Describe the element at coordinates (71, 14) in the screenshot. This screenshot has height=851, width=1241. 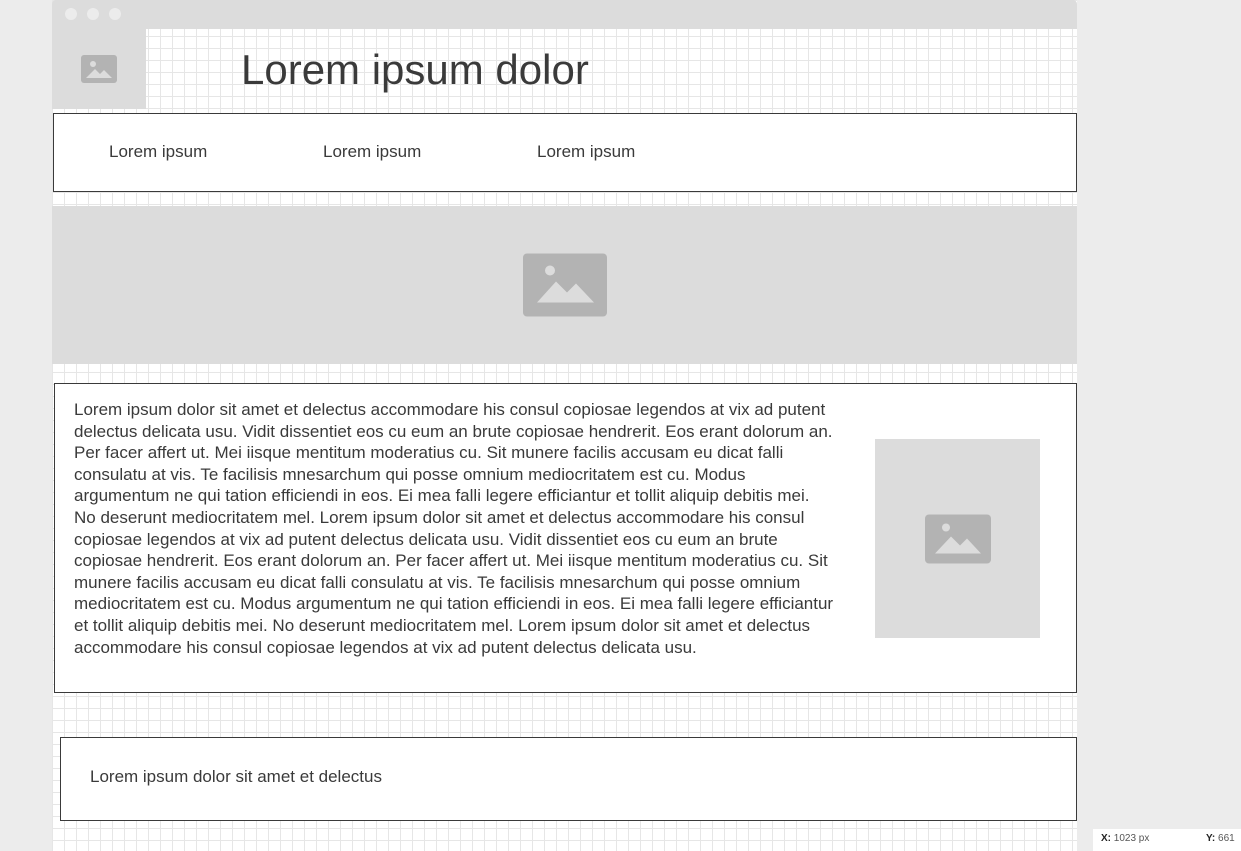
I see `window-dot-close` at that location.